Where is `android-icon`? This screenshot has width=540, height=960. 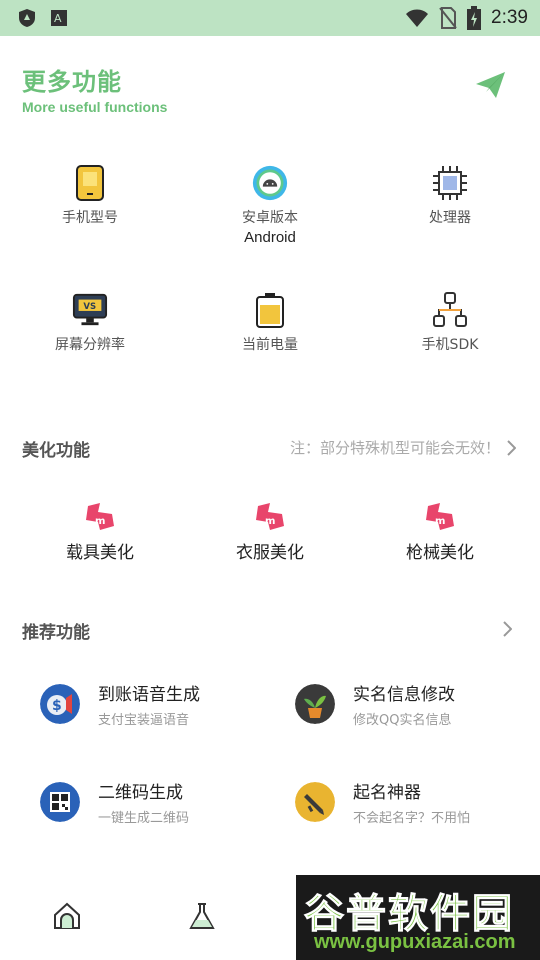 android-icon is located at coordinates (270, 183).